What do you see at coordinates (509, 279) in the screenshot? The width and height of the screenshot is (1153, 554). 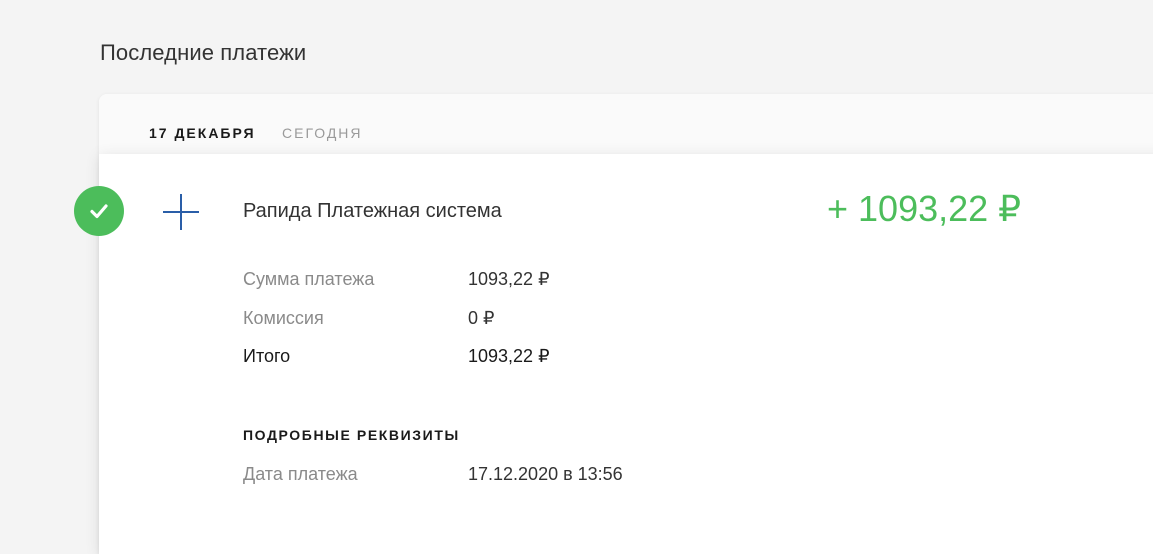 I see `payment-sum-value: 1093,22 ₽` at bounding box center [509, 279].